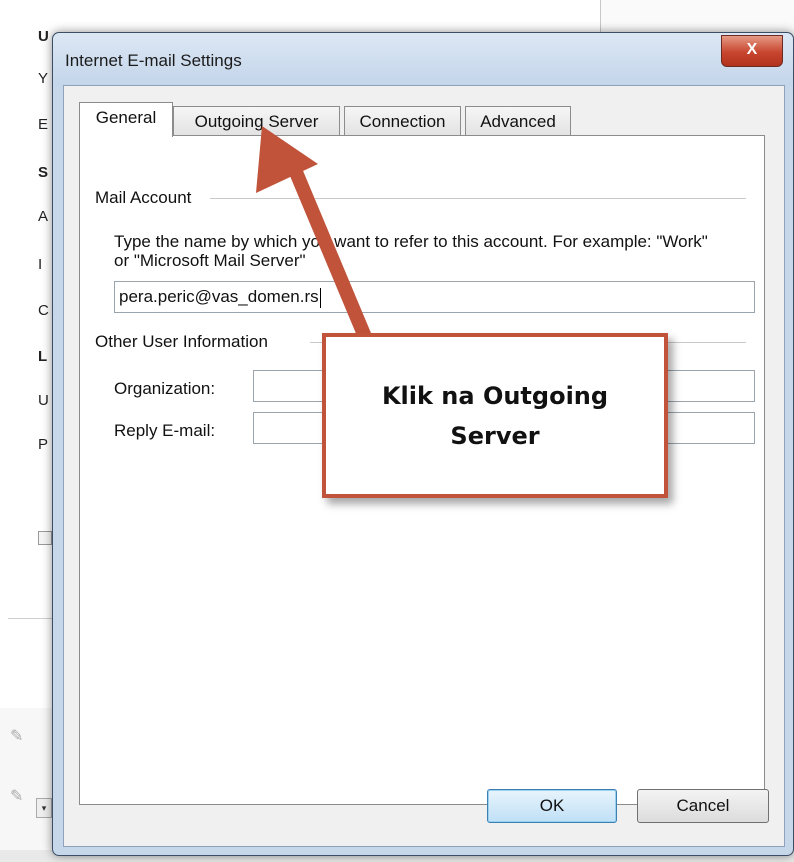 The image size is (794, 862). What do you see at coordinates (44, 808) in the screenshot?
I see `background-dropdown-arrow: ▾` at bounding box center [44, 808].